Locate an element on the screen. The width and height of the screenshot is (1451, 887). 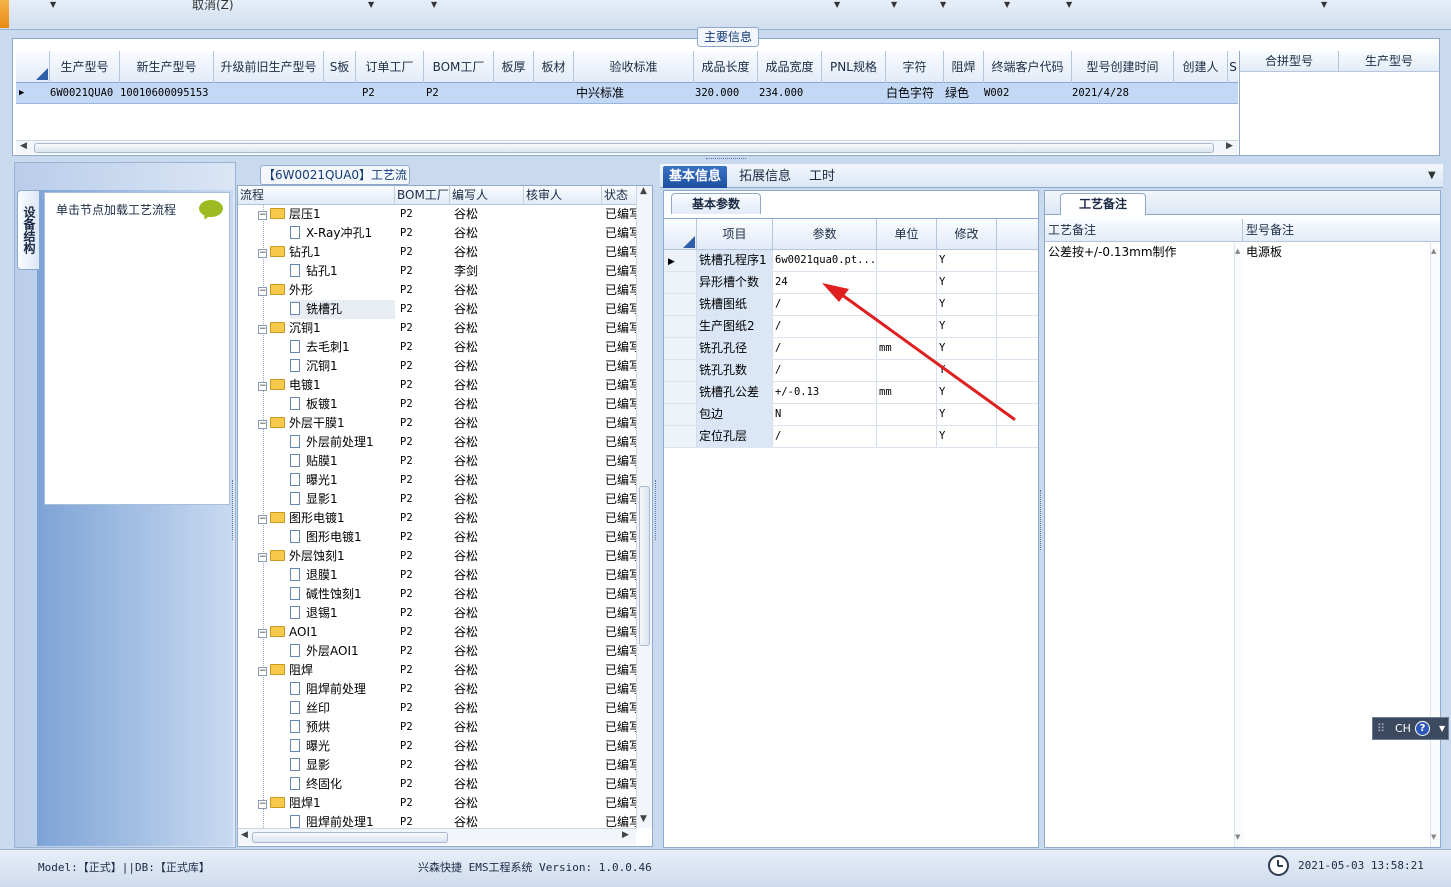
col-header: 订单工厂 is located at coordinates (390, 67).